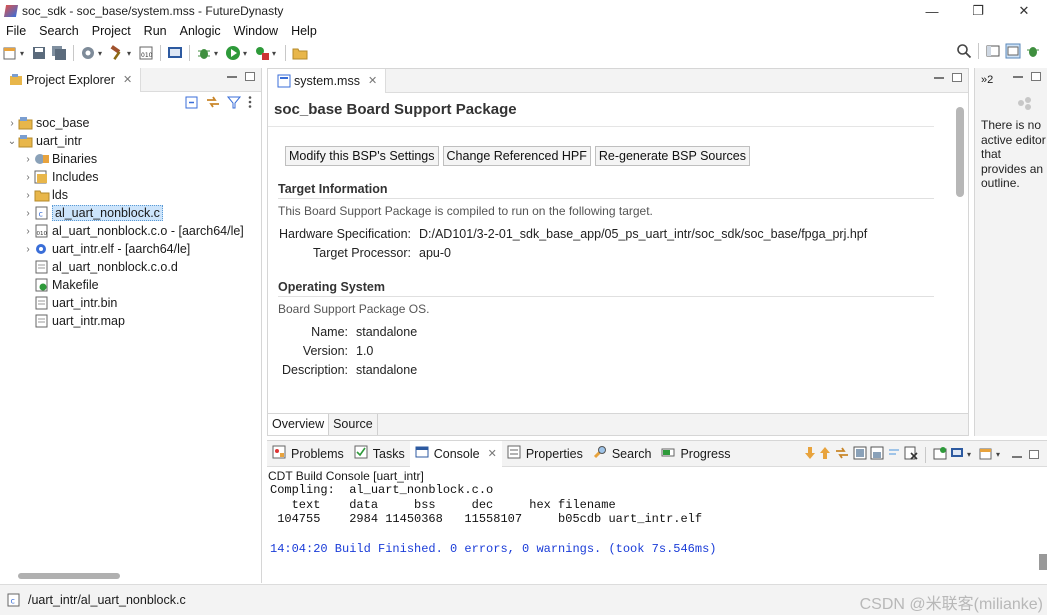 The width and height of the screenshot is (1047, 615). What do you see at coordinates (810, 454) in the screenshot?
I see `arrow-down-icon` at bounding box center [810, 454].